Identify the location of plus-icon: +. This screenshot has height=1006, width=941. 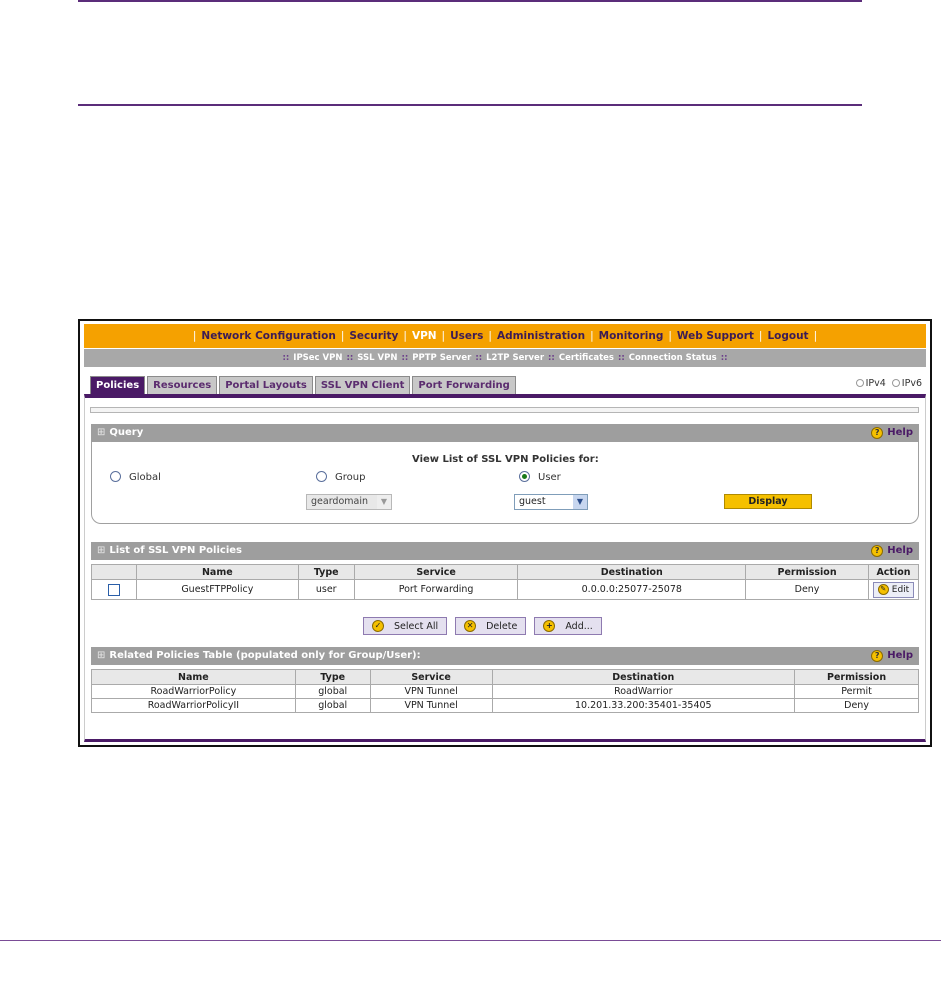
(549, 626).